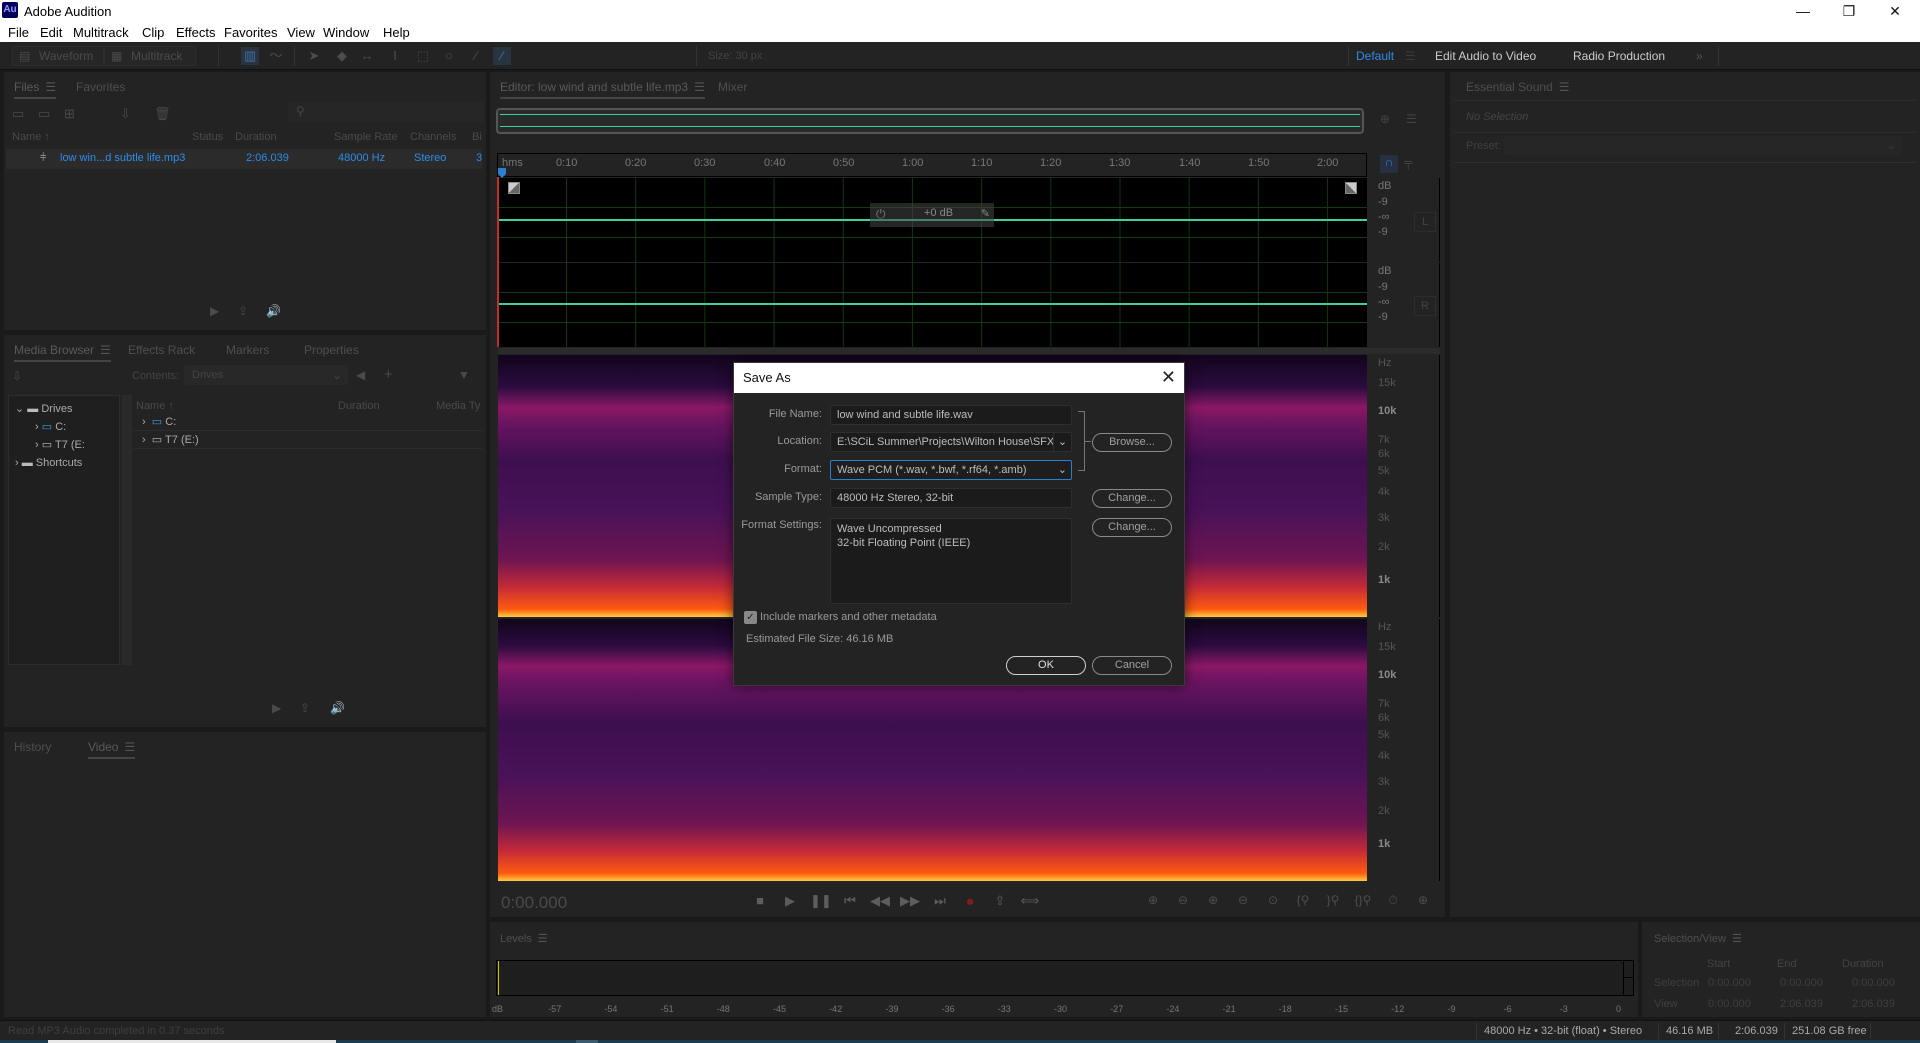 The image size is (1920, 1043). I want to click on cancel-button: Cancel, so click(1132, 665).